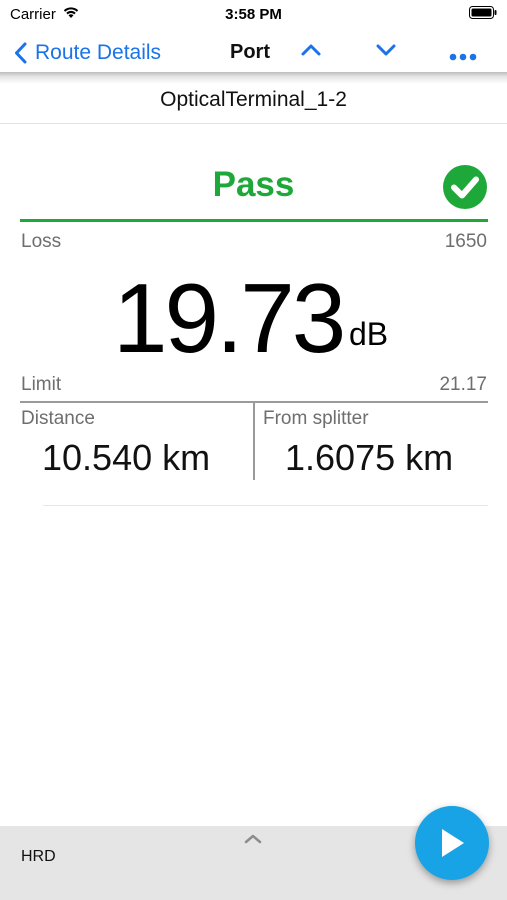 The width and height of the screenshot is (507, 900). Describe the element at coordinates (253, 99) in the screenshot. I see `terminal-title: OpticalTerminal_1-2` at that location.